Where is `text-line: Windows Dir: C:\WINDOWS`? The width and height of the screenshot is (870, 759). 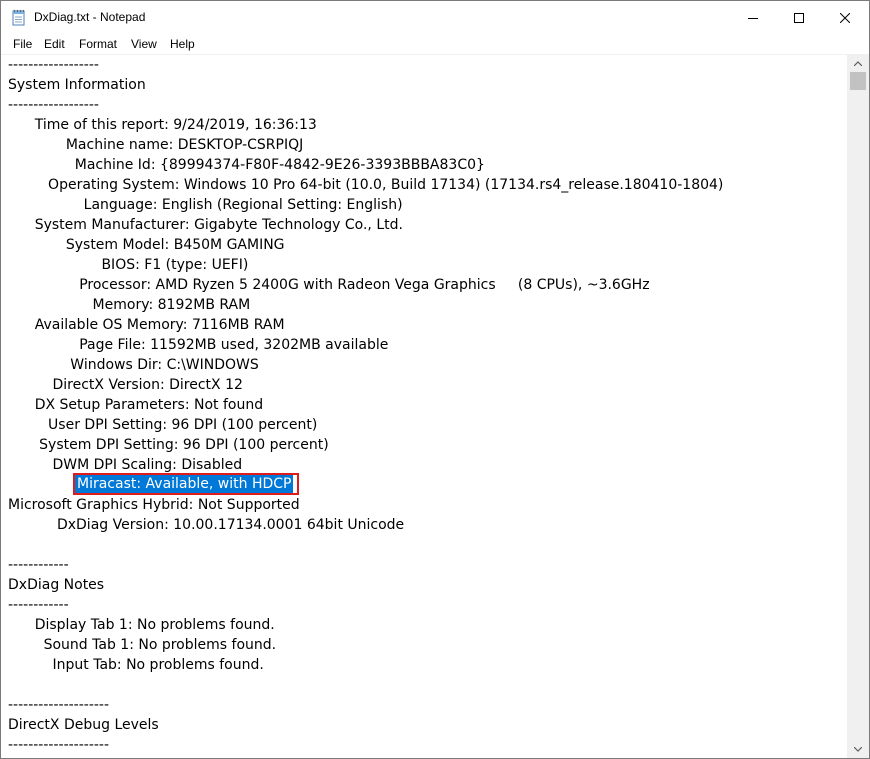 text-line: Windows Dir: C:\WINDOWS is located at coordinates (133, 365).